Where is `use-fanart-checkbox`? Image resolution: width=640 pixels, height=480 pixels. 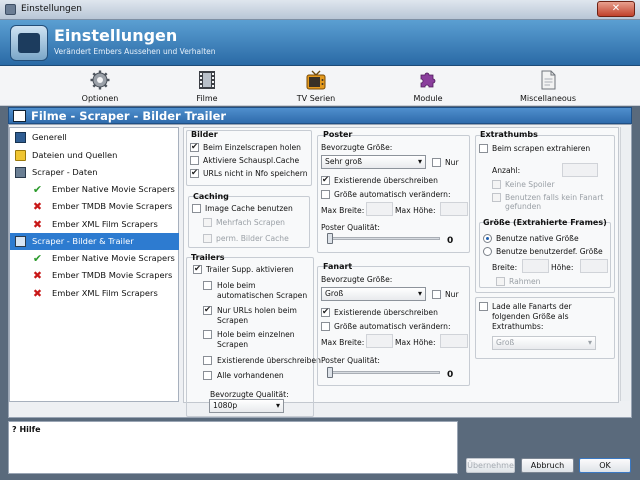 use-fanart-checkbox is located at coordinates (496, 197).